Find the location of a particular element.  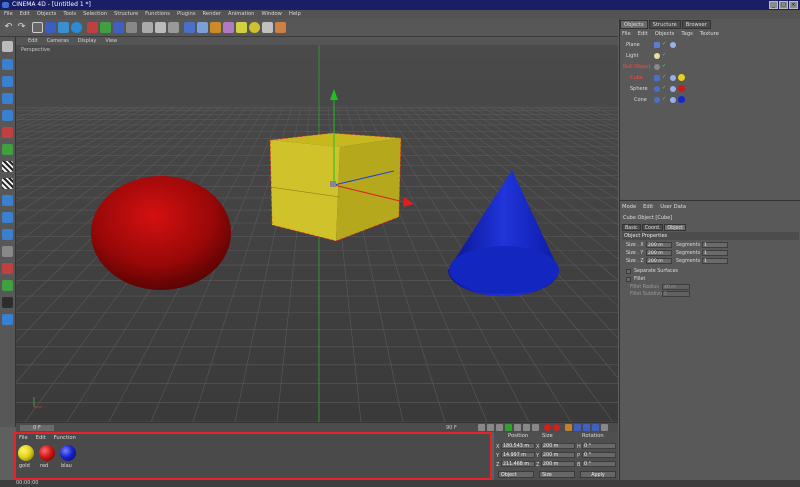

tab-object: Object is located at coordinates (675, 227).